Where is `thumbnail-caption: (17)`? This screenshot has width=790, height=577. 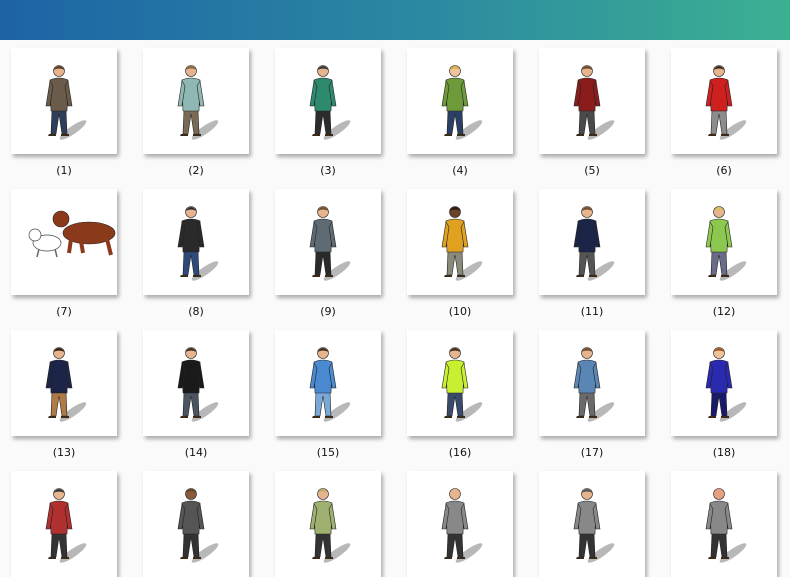
thumbnail-caption: (17) is located at coordinates (592, 452).